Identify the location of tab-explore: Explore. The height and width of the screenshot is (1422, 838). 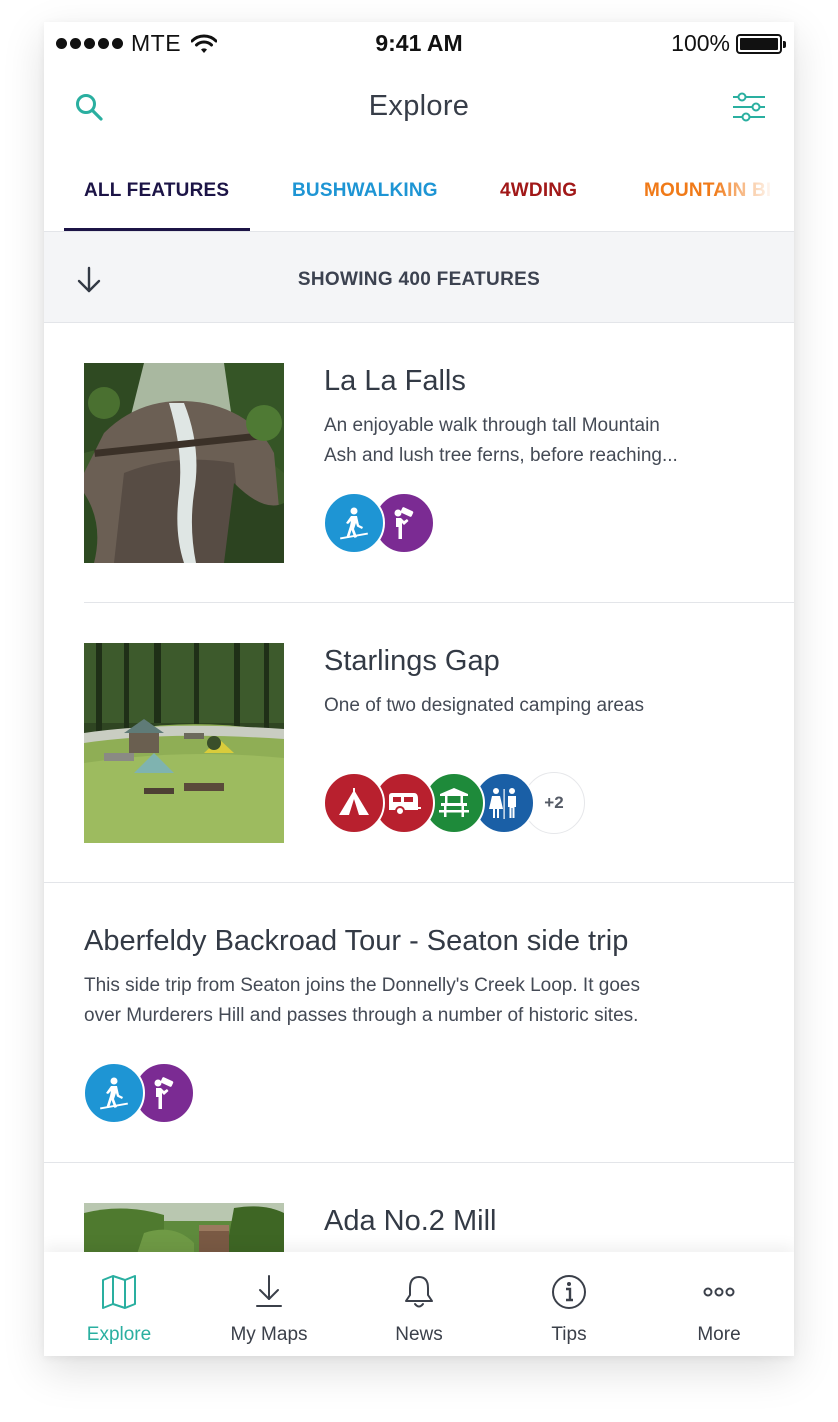
(119, 1304).